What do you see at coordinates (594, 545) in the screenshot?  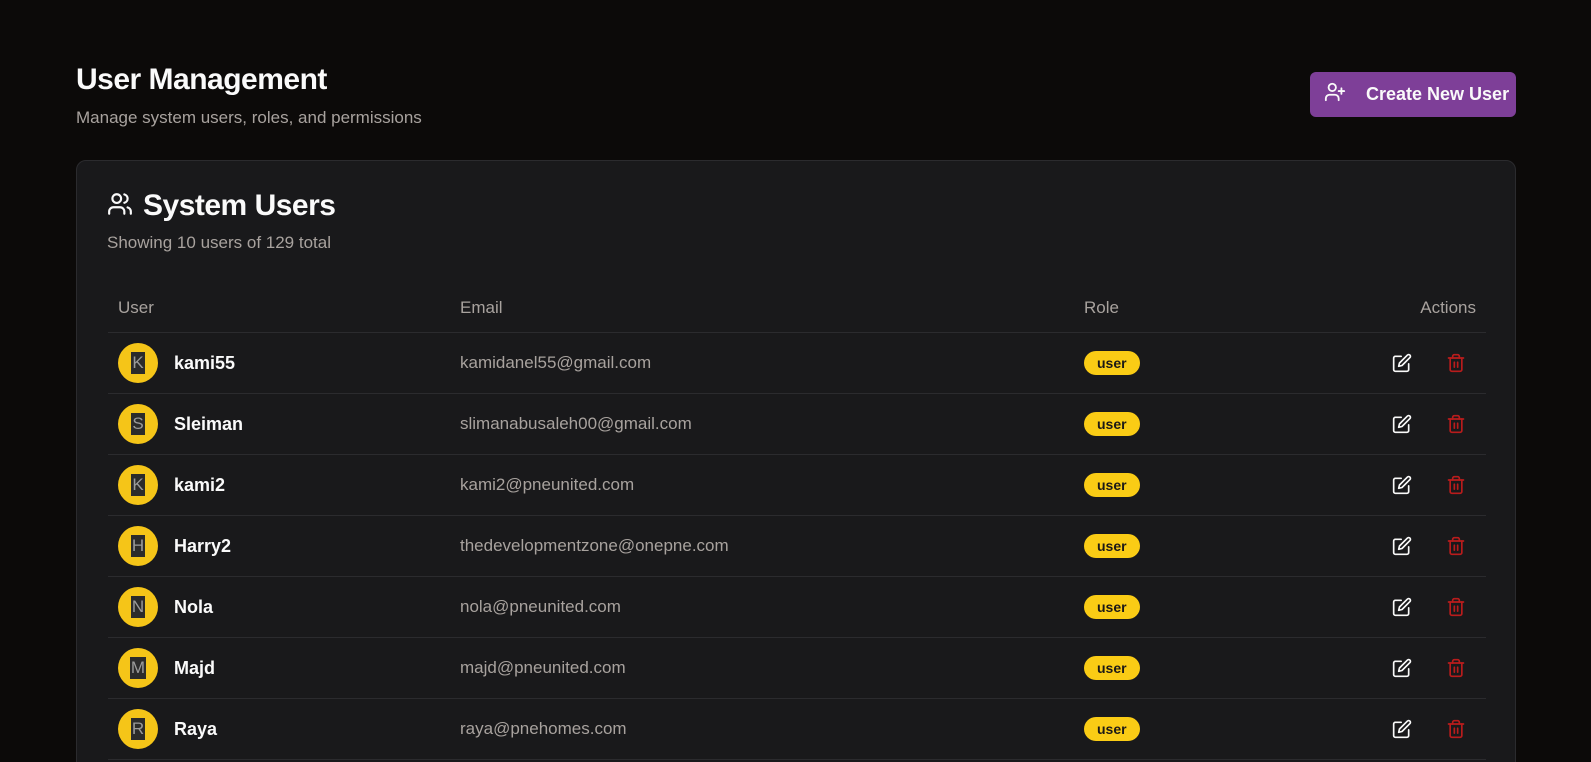 I see `user-email: thedevelopmentzone@onepne.com` at bounding box center [594, 545].